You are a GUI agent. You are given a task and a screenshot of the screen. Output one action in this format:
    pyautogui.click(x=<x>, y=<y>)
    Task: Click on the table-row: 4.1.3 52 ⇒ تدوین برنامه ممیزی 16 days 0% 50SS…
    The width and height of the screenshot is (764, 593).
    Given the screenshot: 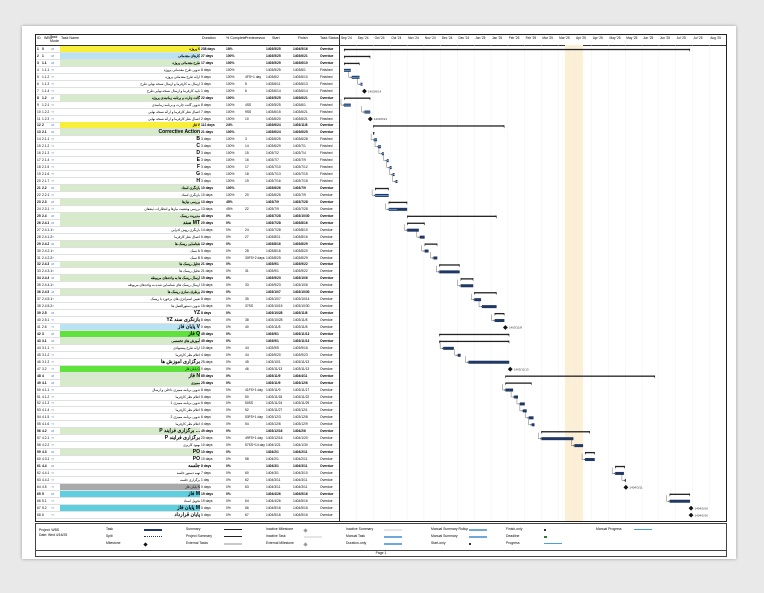 What is the action you would take?
    pyautogui.click(x=187, y=404)
    